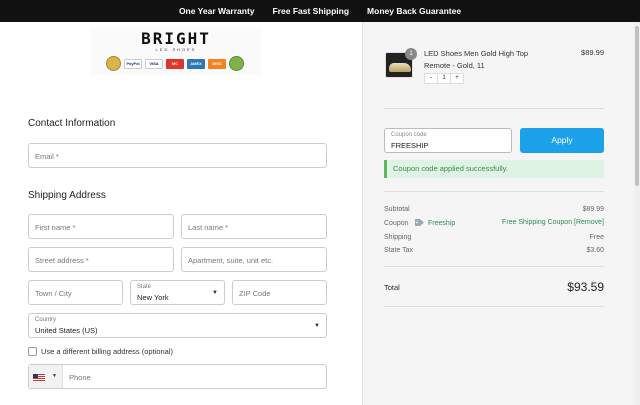  I want to click on last-name-field: Last name *, so click(254, 226).